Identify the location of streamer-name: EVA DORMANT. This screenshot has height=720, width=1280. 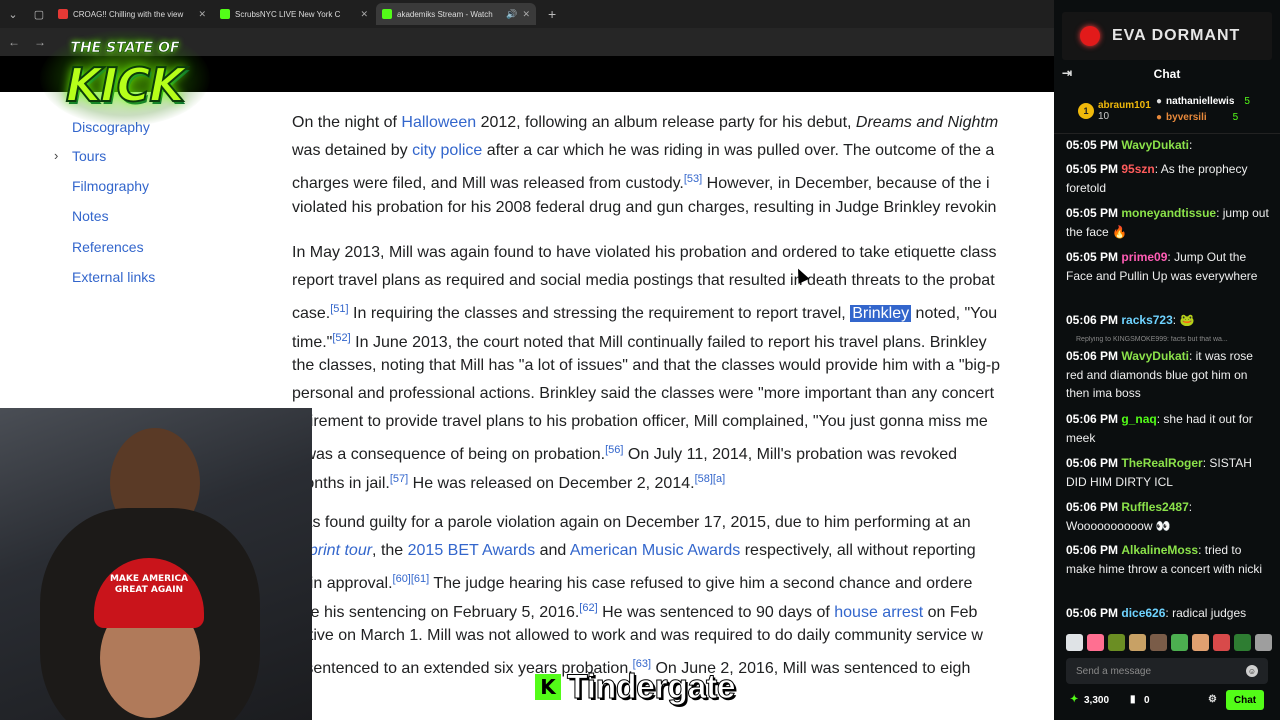
(1176, 35).